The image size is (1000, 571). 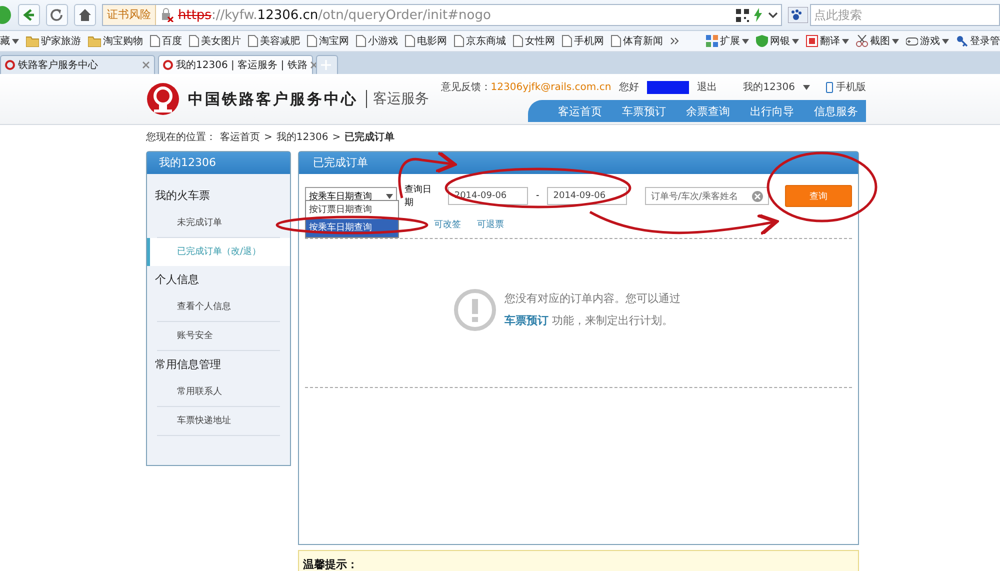 I want to click on order-search-field: 订单号/车次/乘客姓名, so click(x=707, y=196).